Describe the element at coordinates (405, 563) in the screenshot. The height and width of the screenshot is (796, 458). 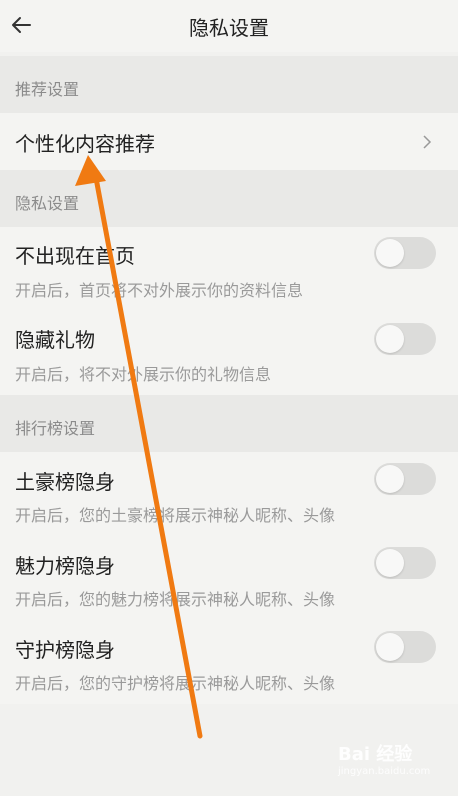
I see `charm-list-invisible-toggle` at that location.